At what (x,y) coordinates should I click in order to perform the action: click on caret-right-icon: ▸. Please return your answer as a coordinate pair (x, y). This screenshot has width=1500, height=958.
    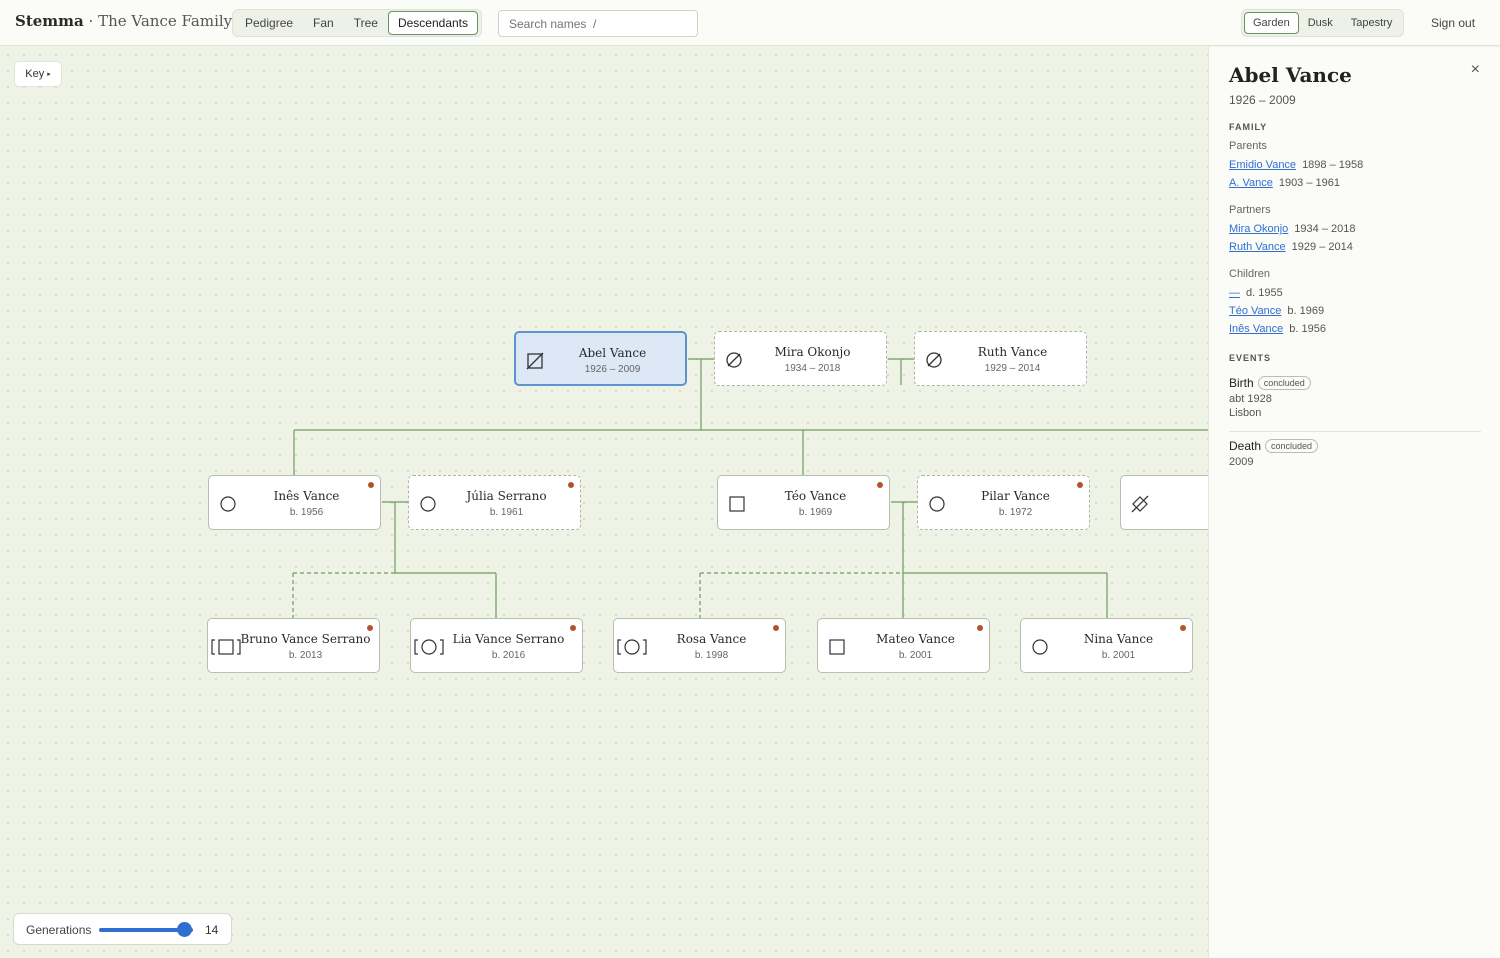
    Looking at the image, I should click on (49, 74).